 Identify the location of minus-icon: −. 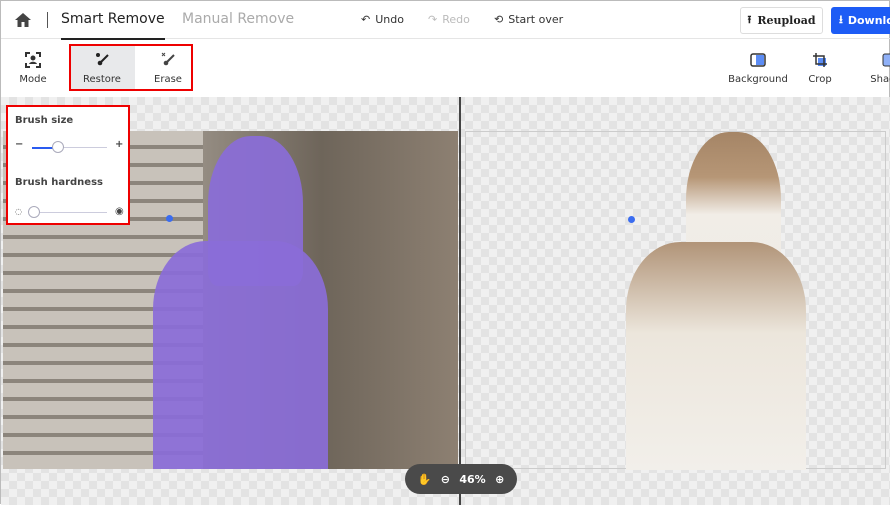
(19, 144).